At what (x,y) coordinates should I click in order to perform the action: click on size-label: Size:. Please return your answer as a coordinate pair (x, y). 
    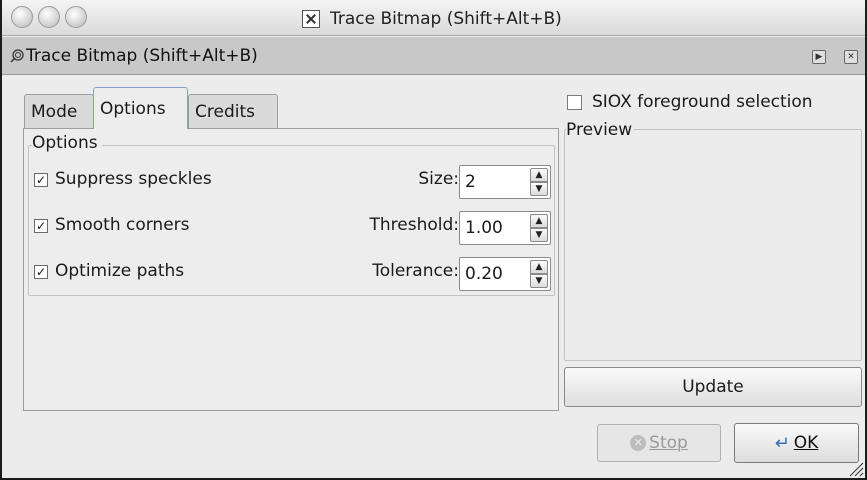
    Looking at the image, I should click on (438, 179).